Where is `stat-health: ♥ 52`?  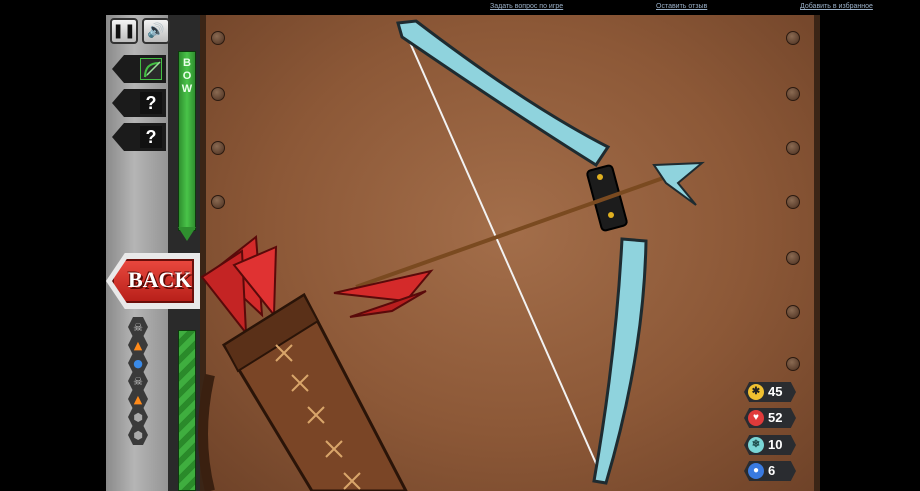 stat-health: ♥ 52 is located at coordinates (770, 418).